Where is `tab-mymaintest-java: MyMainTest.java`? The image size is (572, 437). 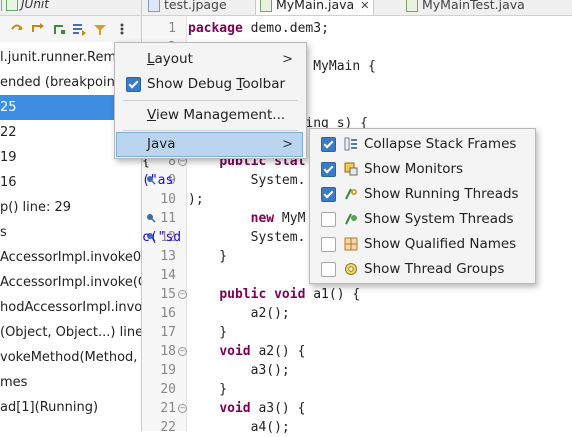 tab-mymaintest-java: MyMainTest.java is located at coordinates (465, 7).